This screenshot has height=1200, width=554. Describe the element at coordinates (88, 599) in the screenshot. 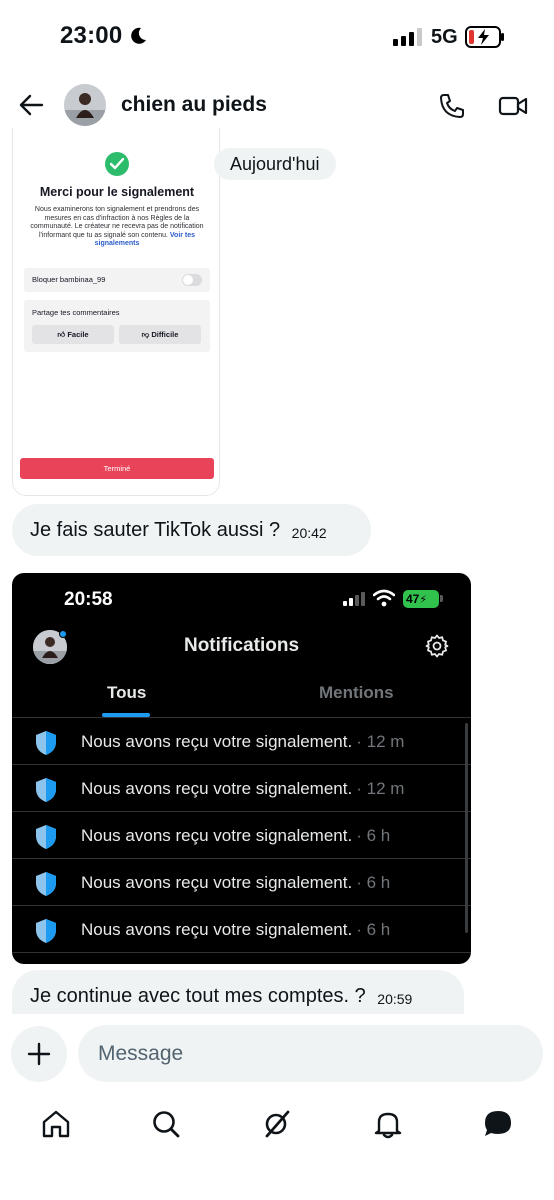

I see `screenshot-status-time: 20:58` at that location.